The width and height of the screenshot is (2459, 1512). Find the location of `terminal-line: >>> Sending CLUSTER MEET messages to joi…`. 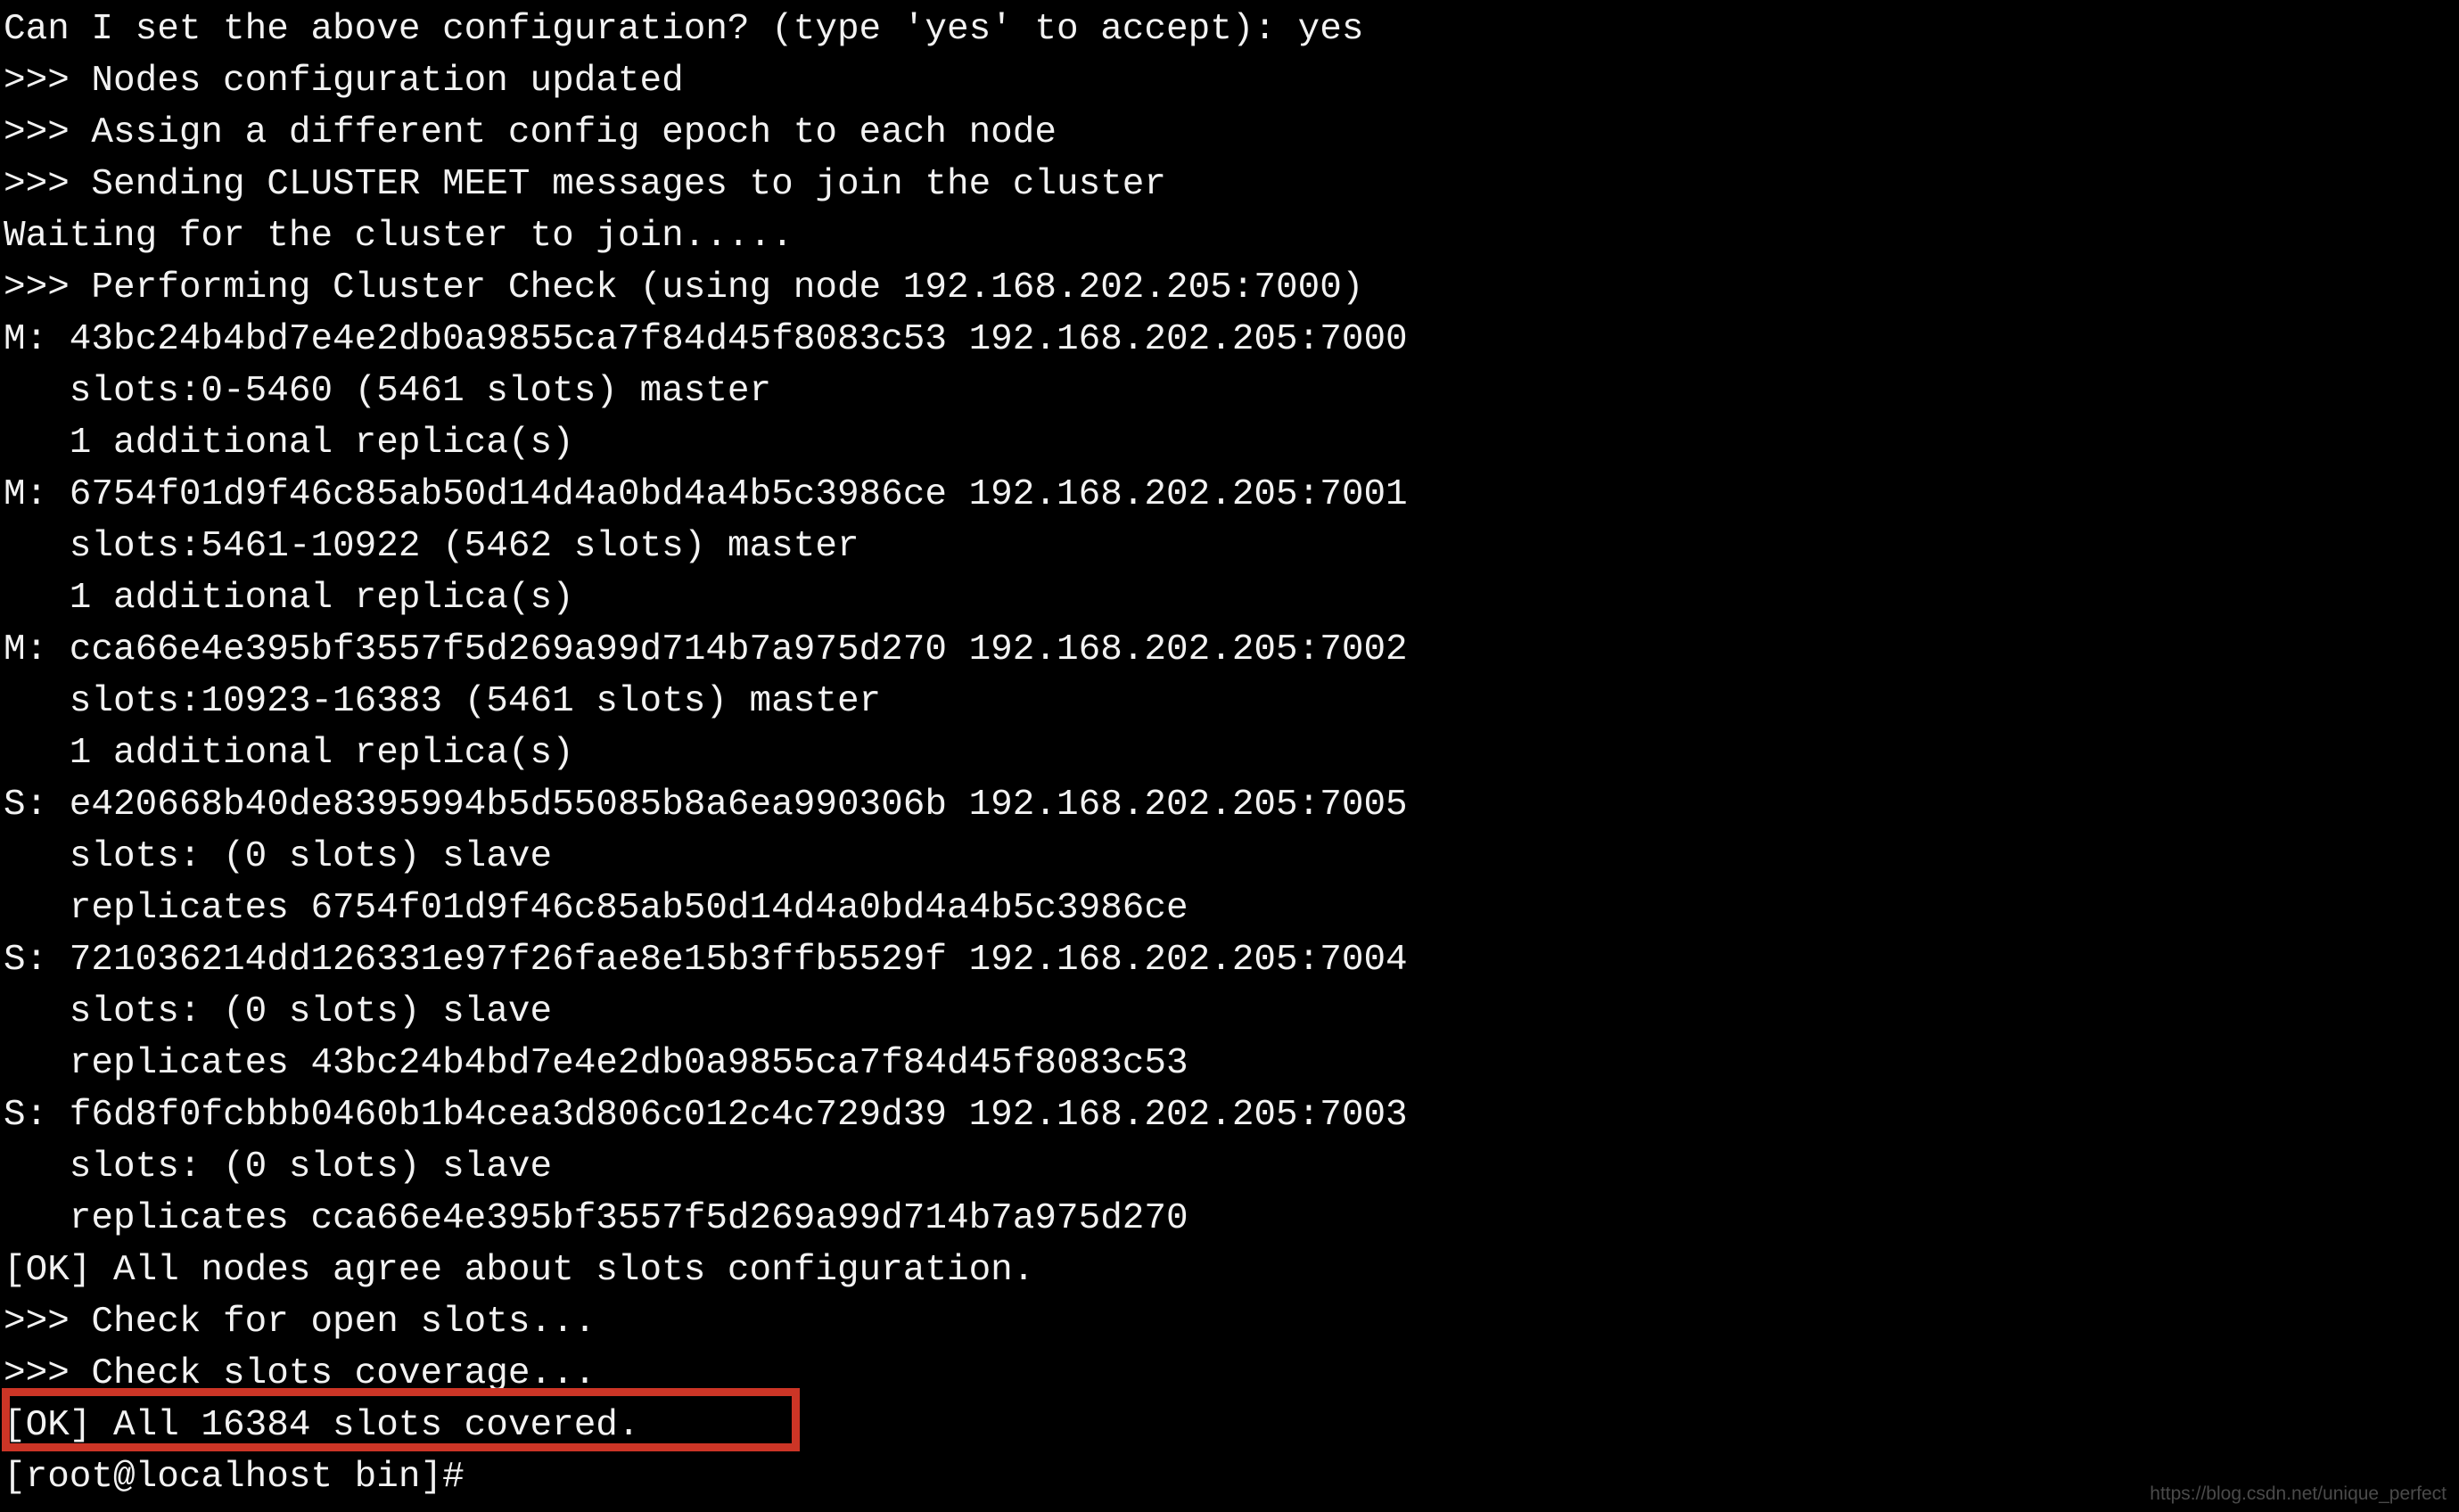

terminal-line: >>> Sending CLUSTER MEET messages to joi… is located at coordinates (585, 184).